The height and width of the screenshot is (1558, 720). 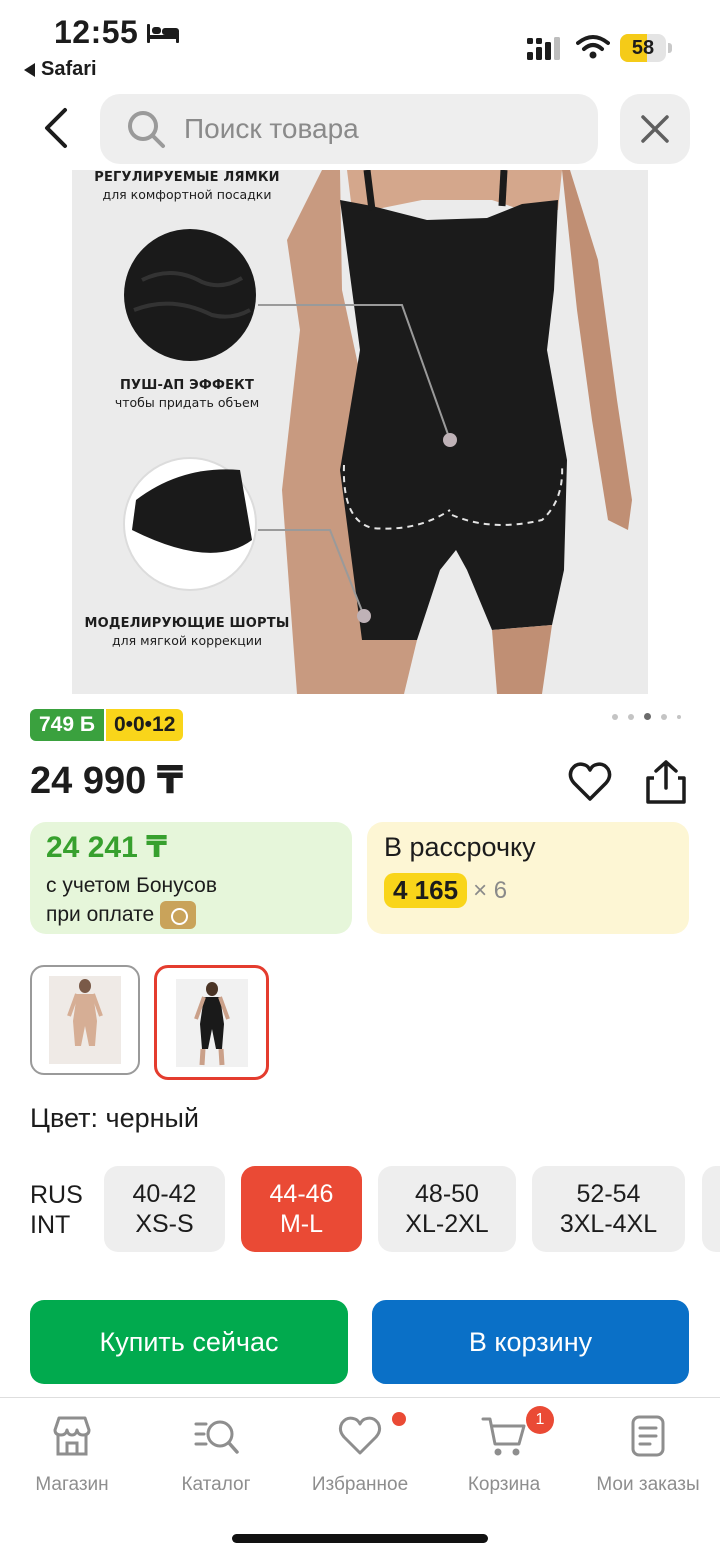 I want to click on bonus-price-card: 24 241 ₸ с учетом Бонусов при оплате, so click(x=191, y=878).